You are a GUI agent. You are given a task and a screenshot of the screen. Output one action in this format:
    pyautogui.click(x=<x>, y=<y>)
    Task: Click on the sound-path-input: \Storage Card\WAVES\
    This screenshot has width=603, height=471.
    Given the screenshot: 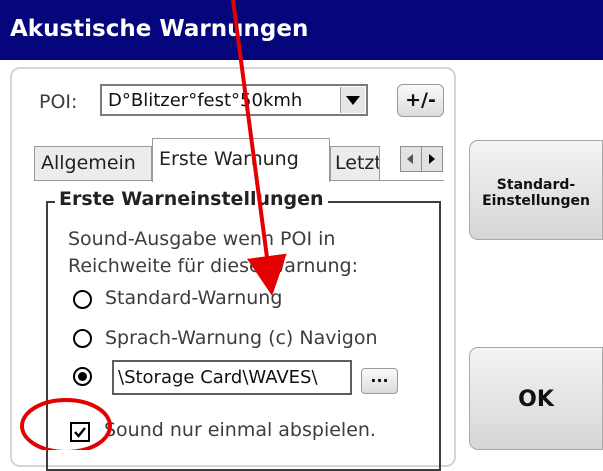 What is the action you would take?
    pyautogui.click(x=232, y=377)
    